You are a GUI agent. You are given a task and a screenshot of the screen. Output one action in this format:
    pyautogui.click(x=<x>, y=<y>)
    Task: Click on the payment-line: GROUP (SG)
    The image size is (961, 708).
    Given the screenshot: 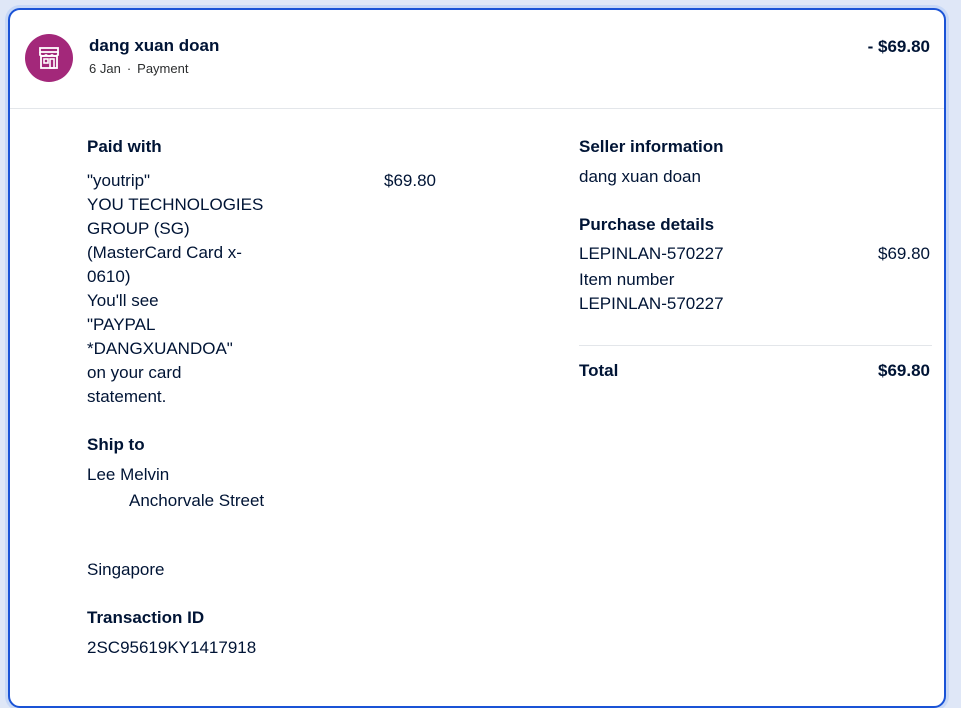 What is the action you would take?
    pyautogui.click(x=138, y=228)
    